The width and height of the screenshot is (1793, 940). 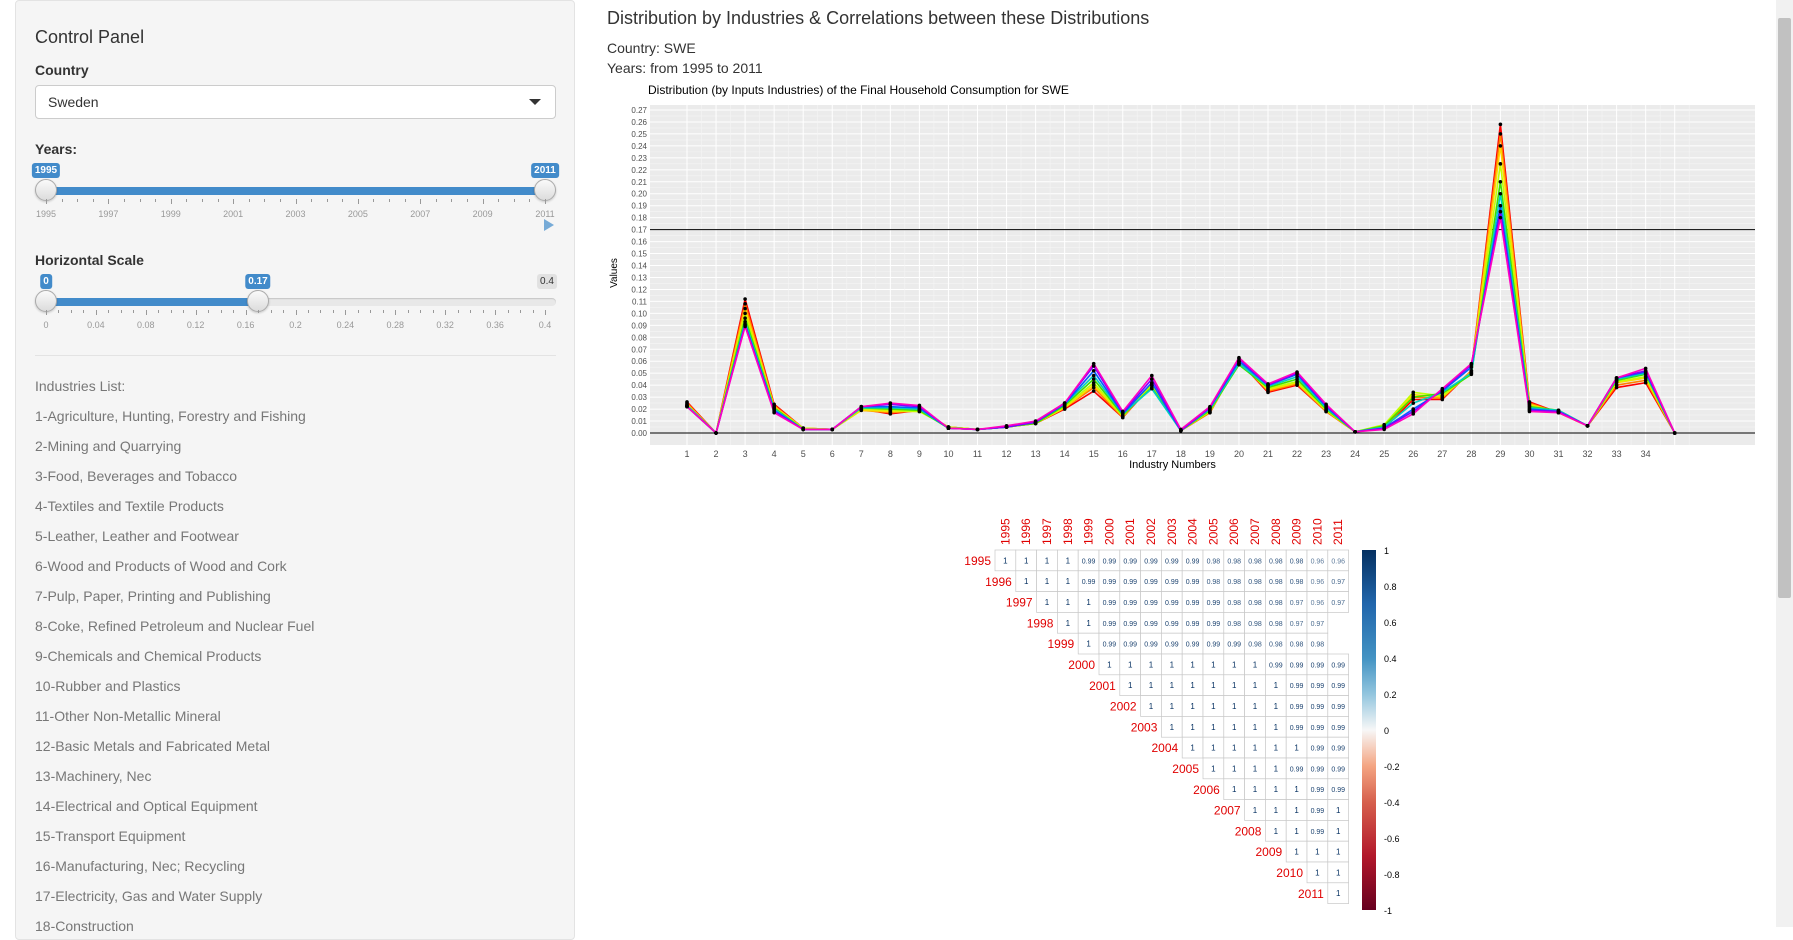 I want to click on hscale-slider-handle-from, so click(x=46, y=301).